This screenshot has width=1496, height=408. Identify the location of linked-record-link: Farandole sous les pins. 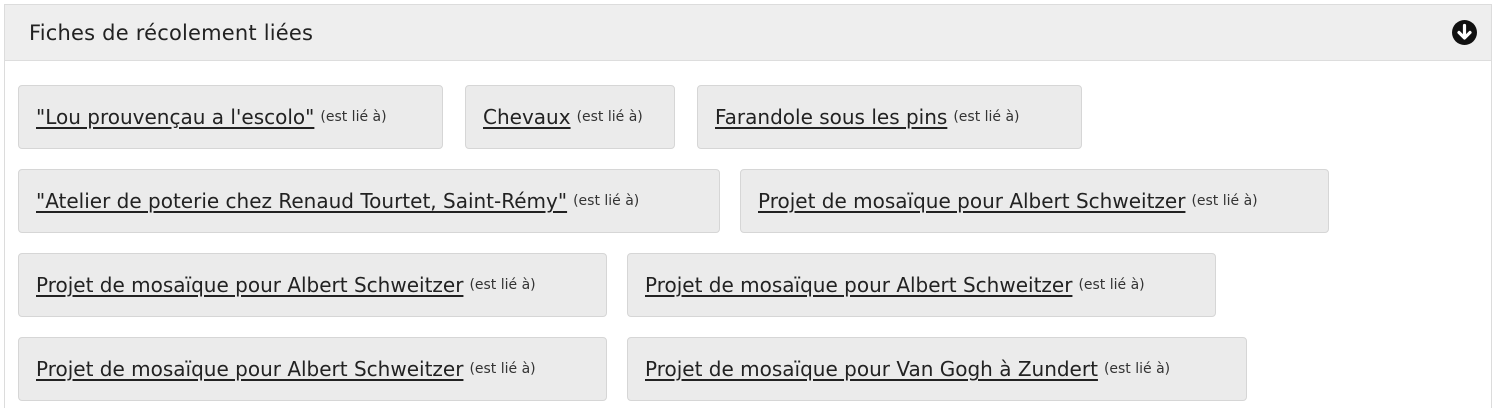
(831, 117).